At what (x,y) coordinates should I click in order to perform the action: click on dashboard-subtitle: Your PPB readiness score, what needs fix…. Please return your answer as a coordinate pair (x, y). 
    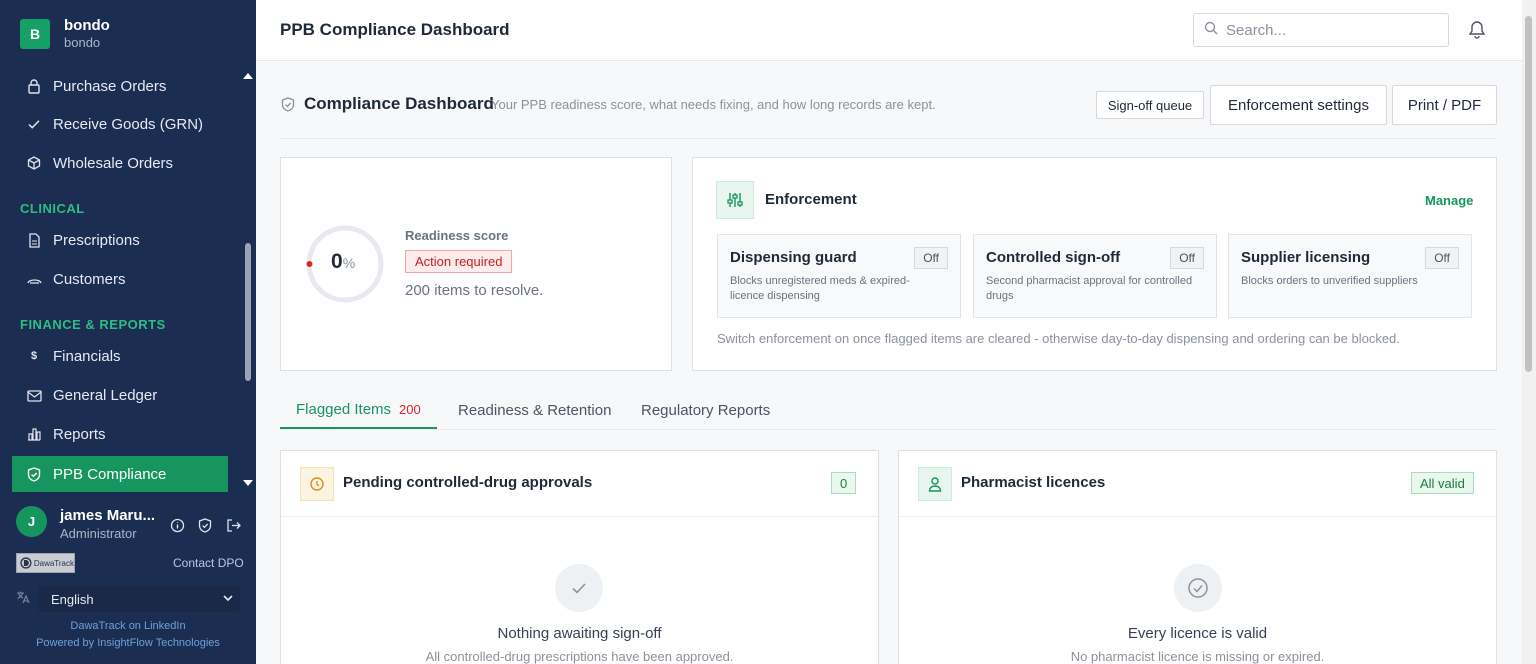
    Looking at the image, I should click on (713, 104).